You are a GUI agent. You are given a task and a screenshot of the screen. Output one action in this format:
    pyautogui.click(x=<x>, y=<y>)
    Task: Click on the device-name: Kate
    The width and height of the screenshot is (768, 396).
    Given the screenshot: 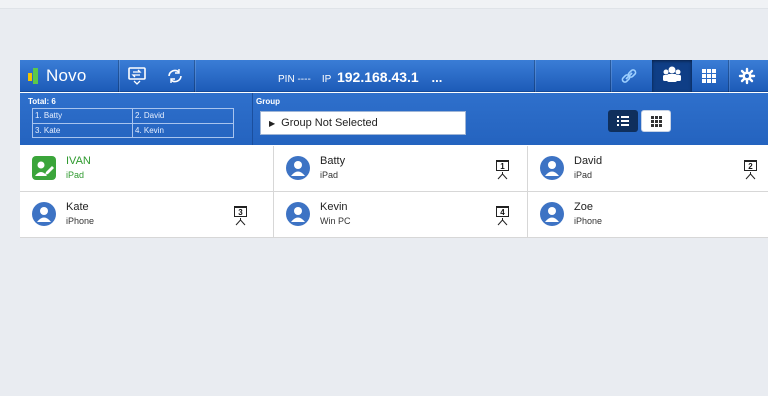 What is the action you would take?
    pyautogui.click(x=77, y=207)
    